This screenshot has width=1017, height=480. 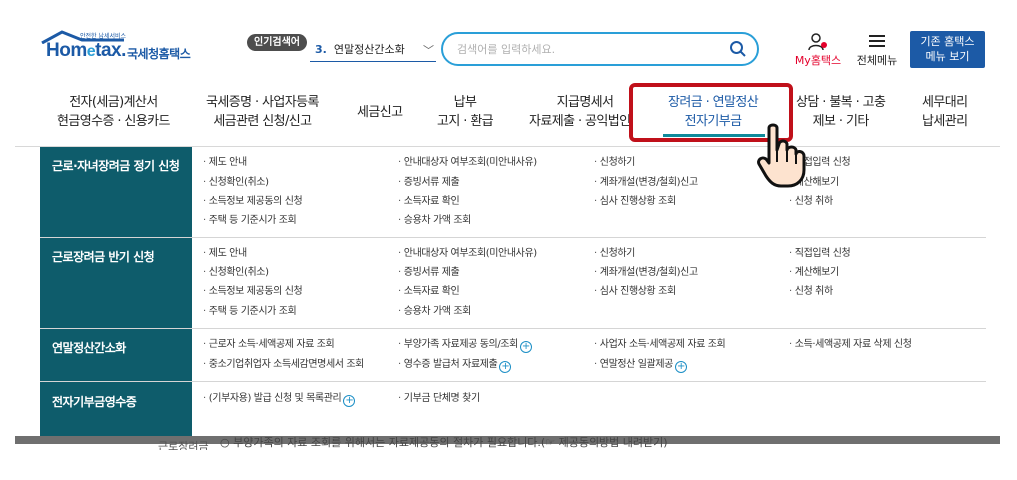 What do you see at coordinates (947, 56) in the screenshot?
I see `old-hometax-line2: 메뉴 보기` at bounding box center [947, 56].